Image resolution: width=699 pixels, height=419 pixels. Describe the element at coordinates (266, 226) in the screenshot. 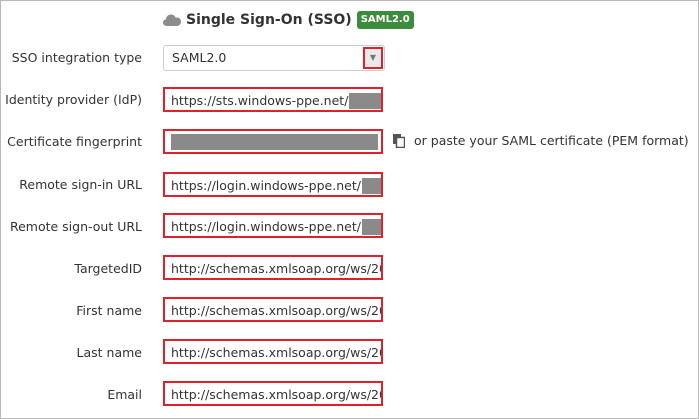

I see `signout-url-value: https://login.windows-ppe.net/` at that location.